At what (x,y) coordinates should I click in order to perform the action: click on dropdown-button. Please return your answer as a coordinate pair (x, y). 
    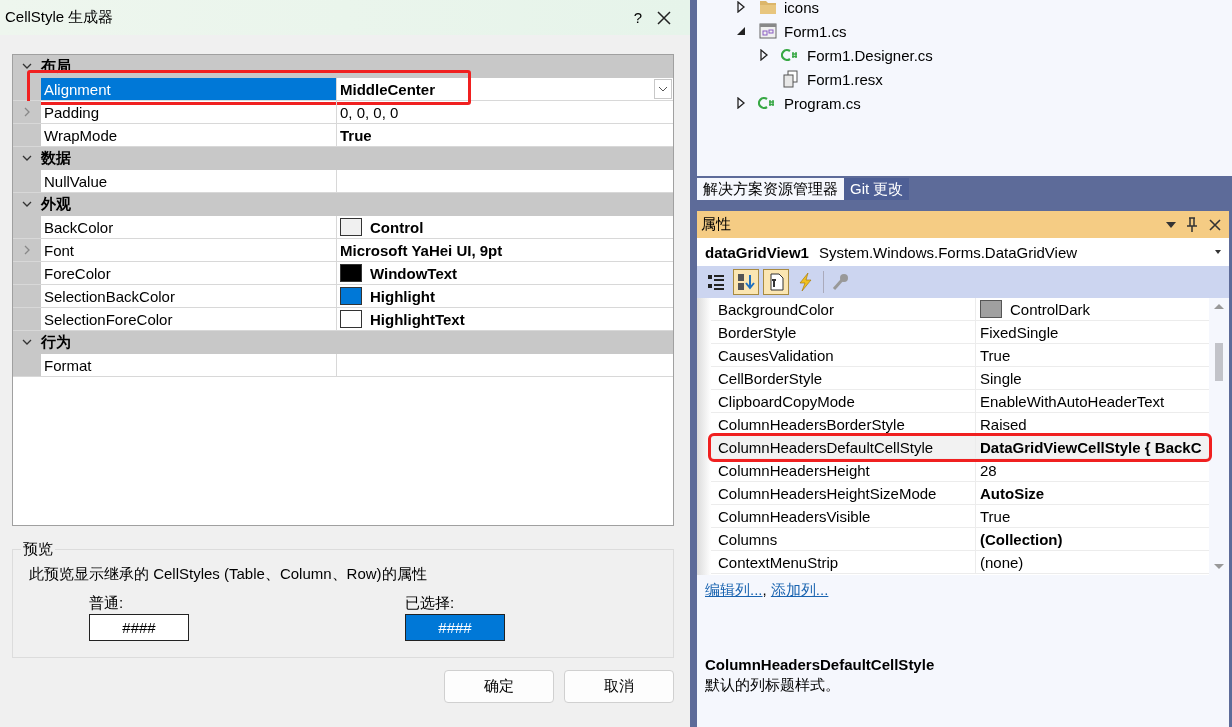
    Looking at the image, I should click on (663, 89).